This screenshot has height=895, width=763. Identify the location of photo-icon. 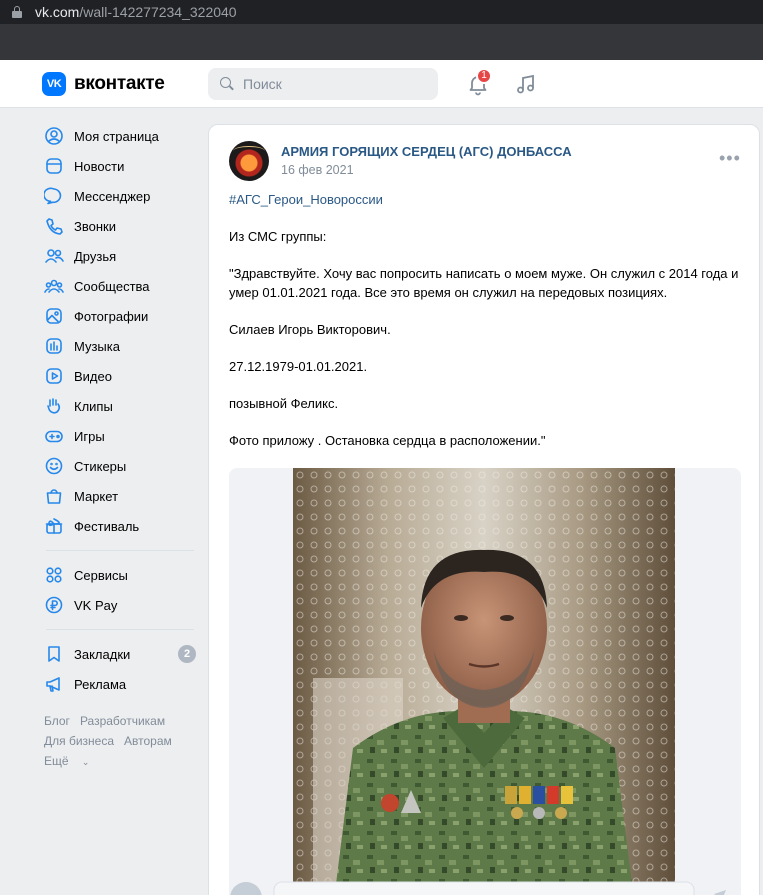
(54, 316).